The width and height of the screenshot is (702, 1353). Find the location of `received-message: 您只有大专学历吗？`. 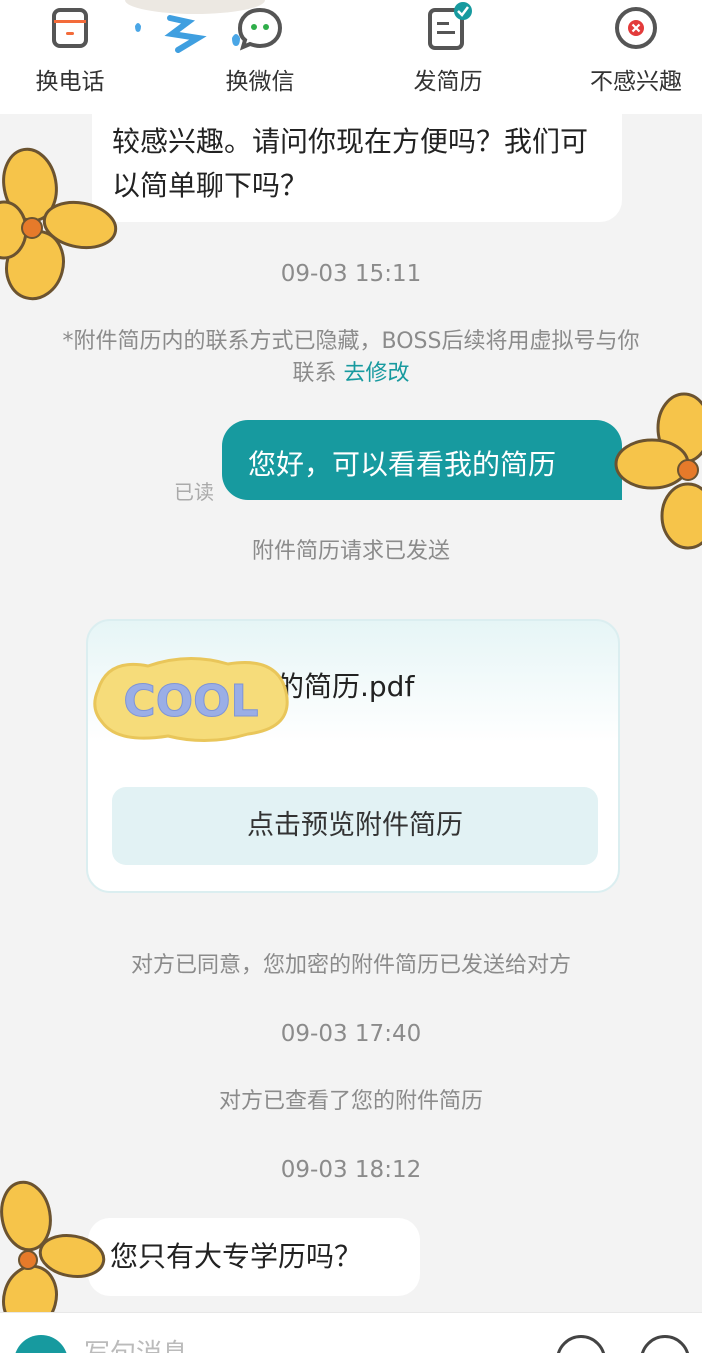

received-message: 您只有大专学历吗？ is located at coordinates (254, 1257).